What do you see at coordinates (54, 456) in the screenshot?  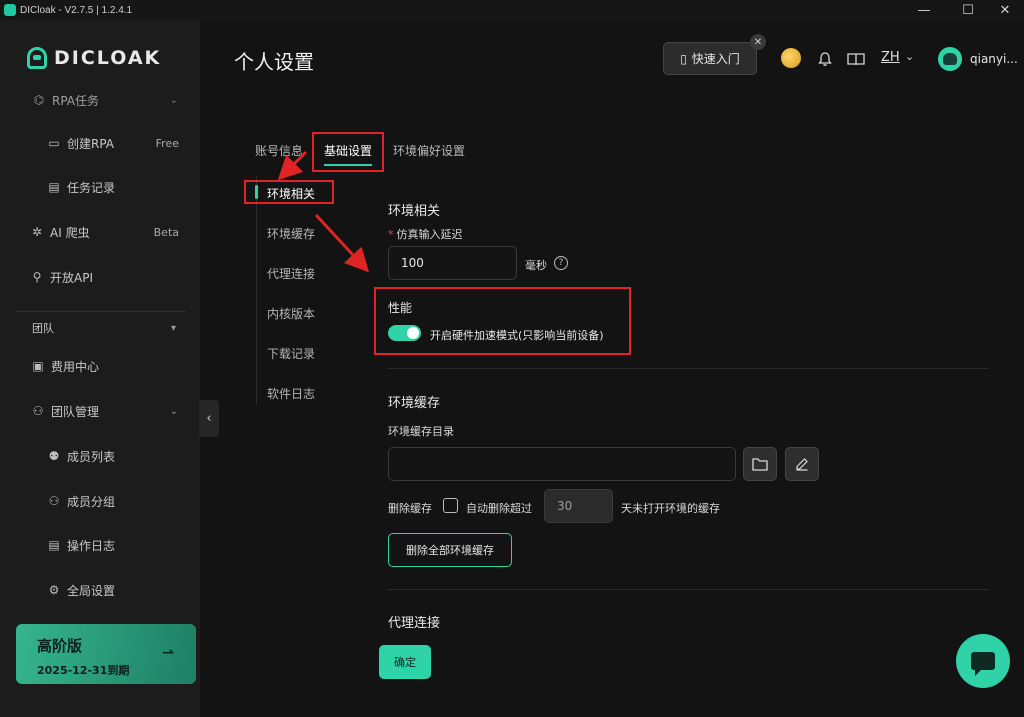 I see `member-list-icon: ⚉` at bounding box center [54, 456].